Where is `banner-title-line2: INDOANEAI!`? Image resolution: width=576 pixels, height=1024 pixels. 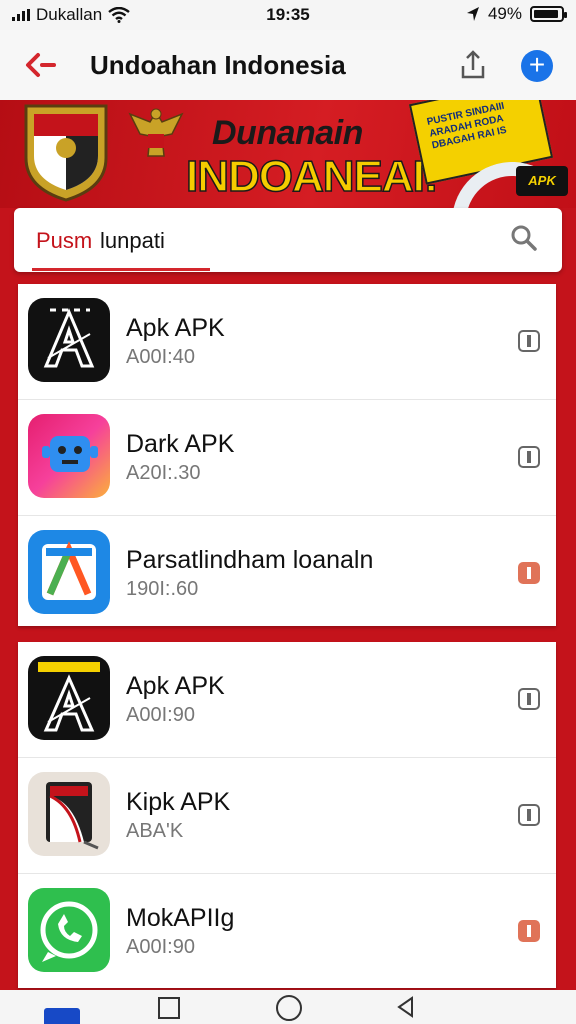
banner-title-line2: INDOANEAI! is located at coordinates (312, 176).